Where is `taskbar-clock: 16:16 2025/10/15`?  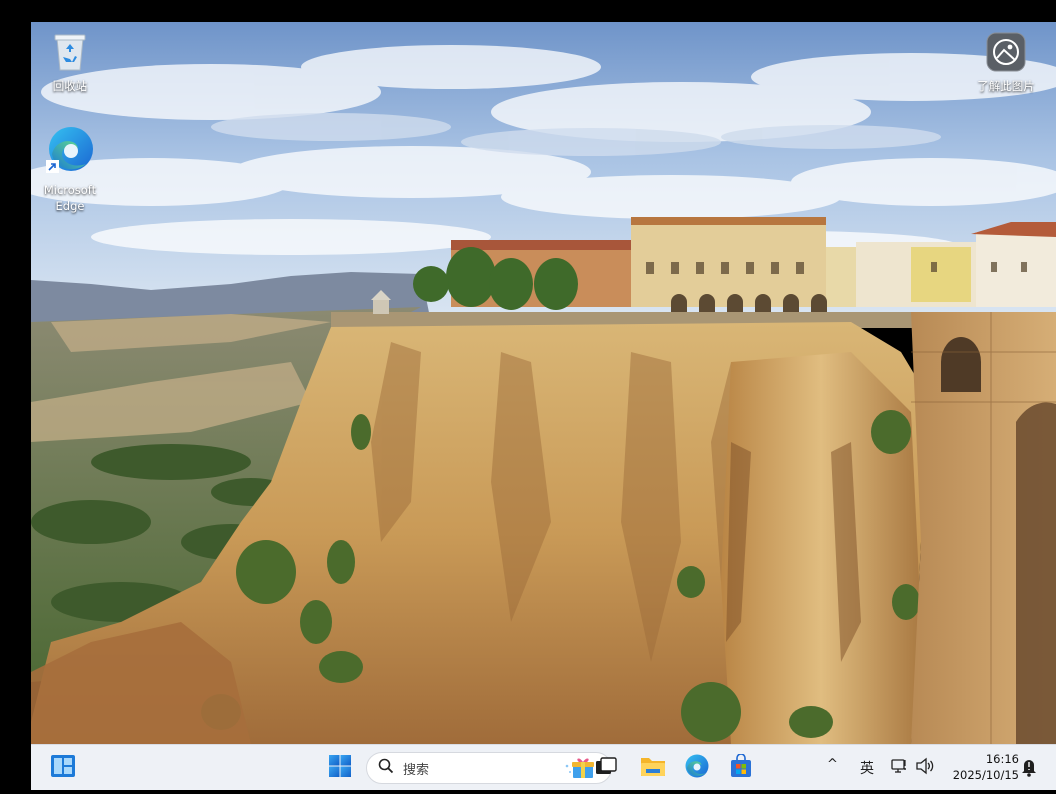
taskbar-clock: 16:16 2025/10/15 is located at coordinates (981, 767).